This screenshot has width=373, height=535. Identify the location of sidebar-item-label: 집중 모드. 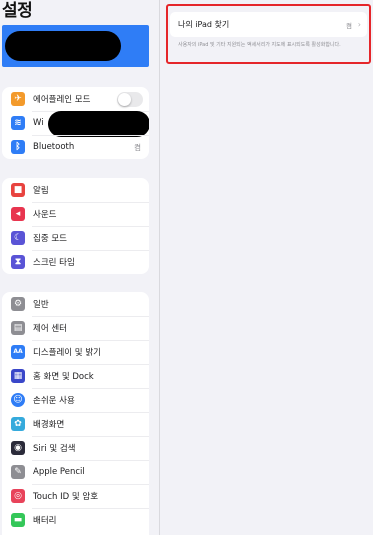
(50, 239).